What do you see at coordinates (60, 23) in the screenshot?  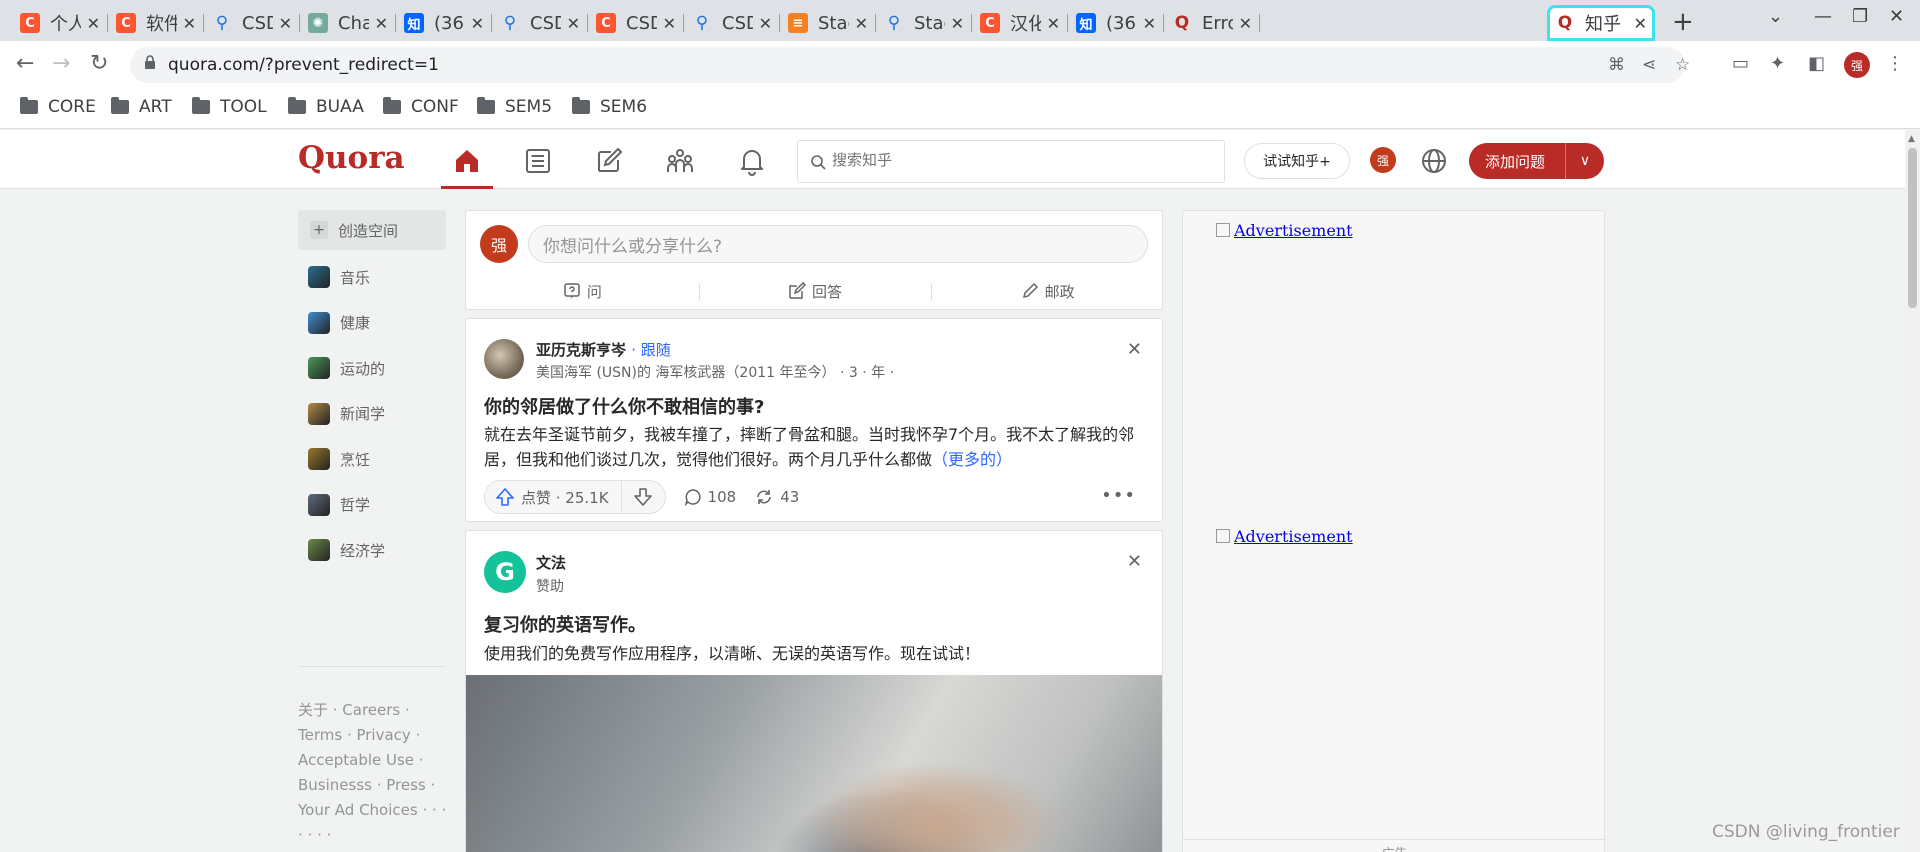 I see `browser-tab: C 个人 ✕` at bounding box center [60, 23].